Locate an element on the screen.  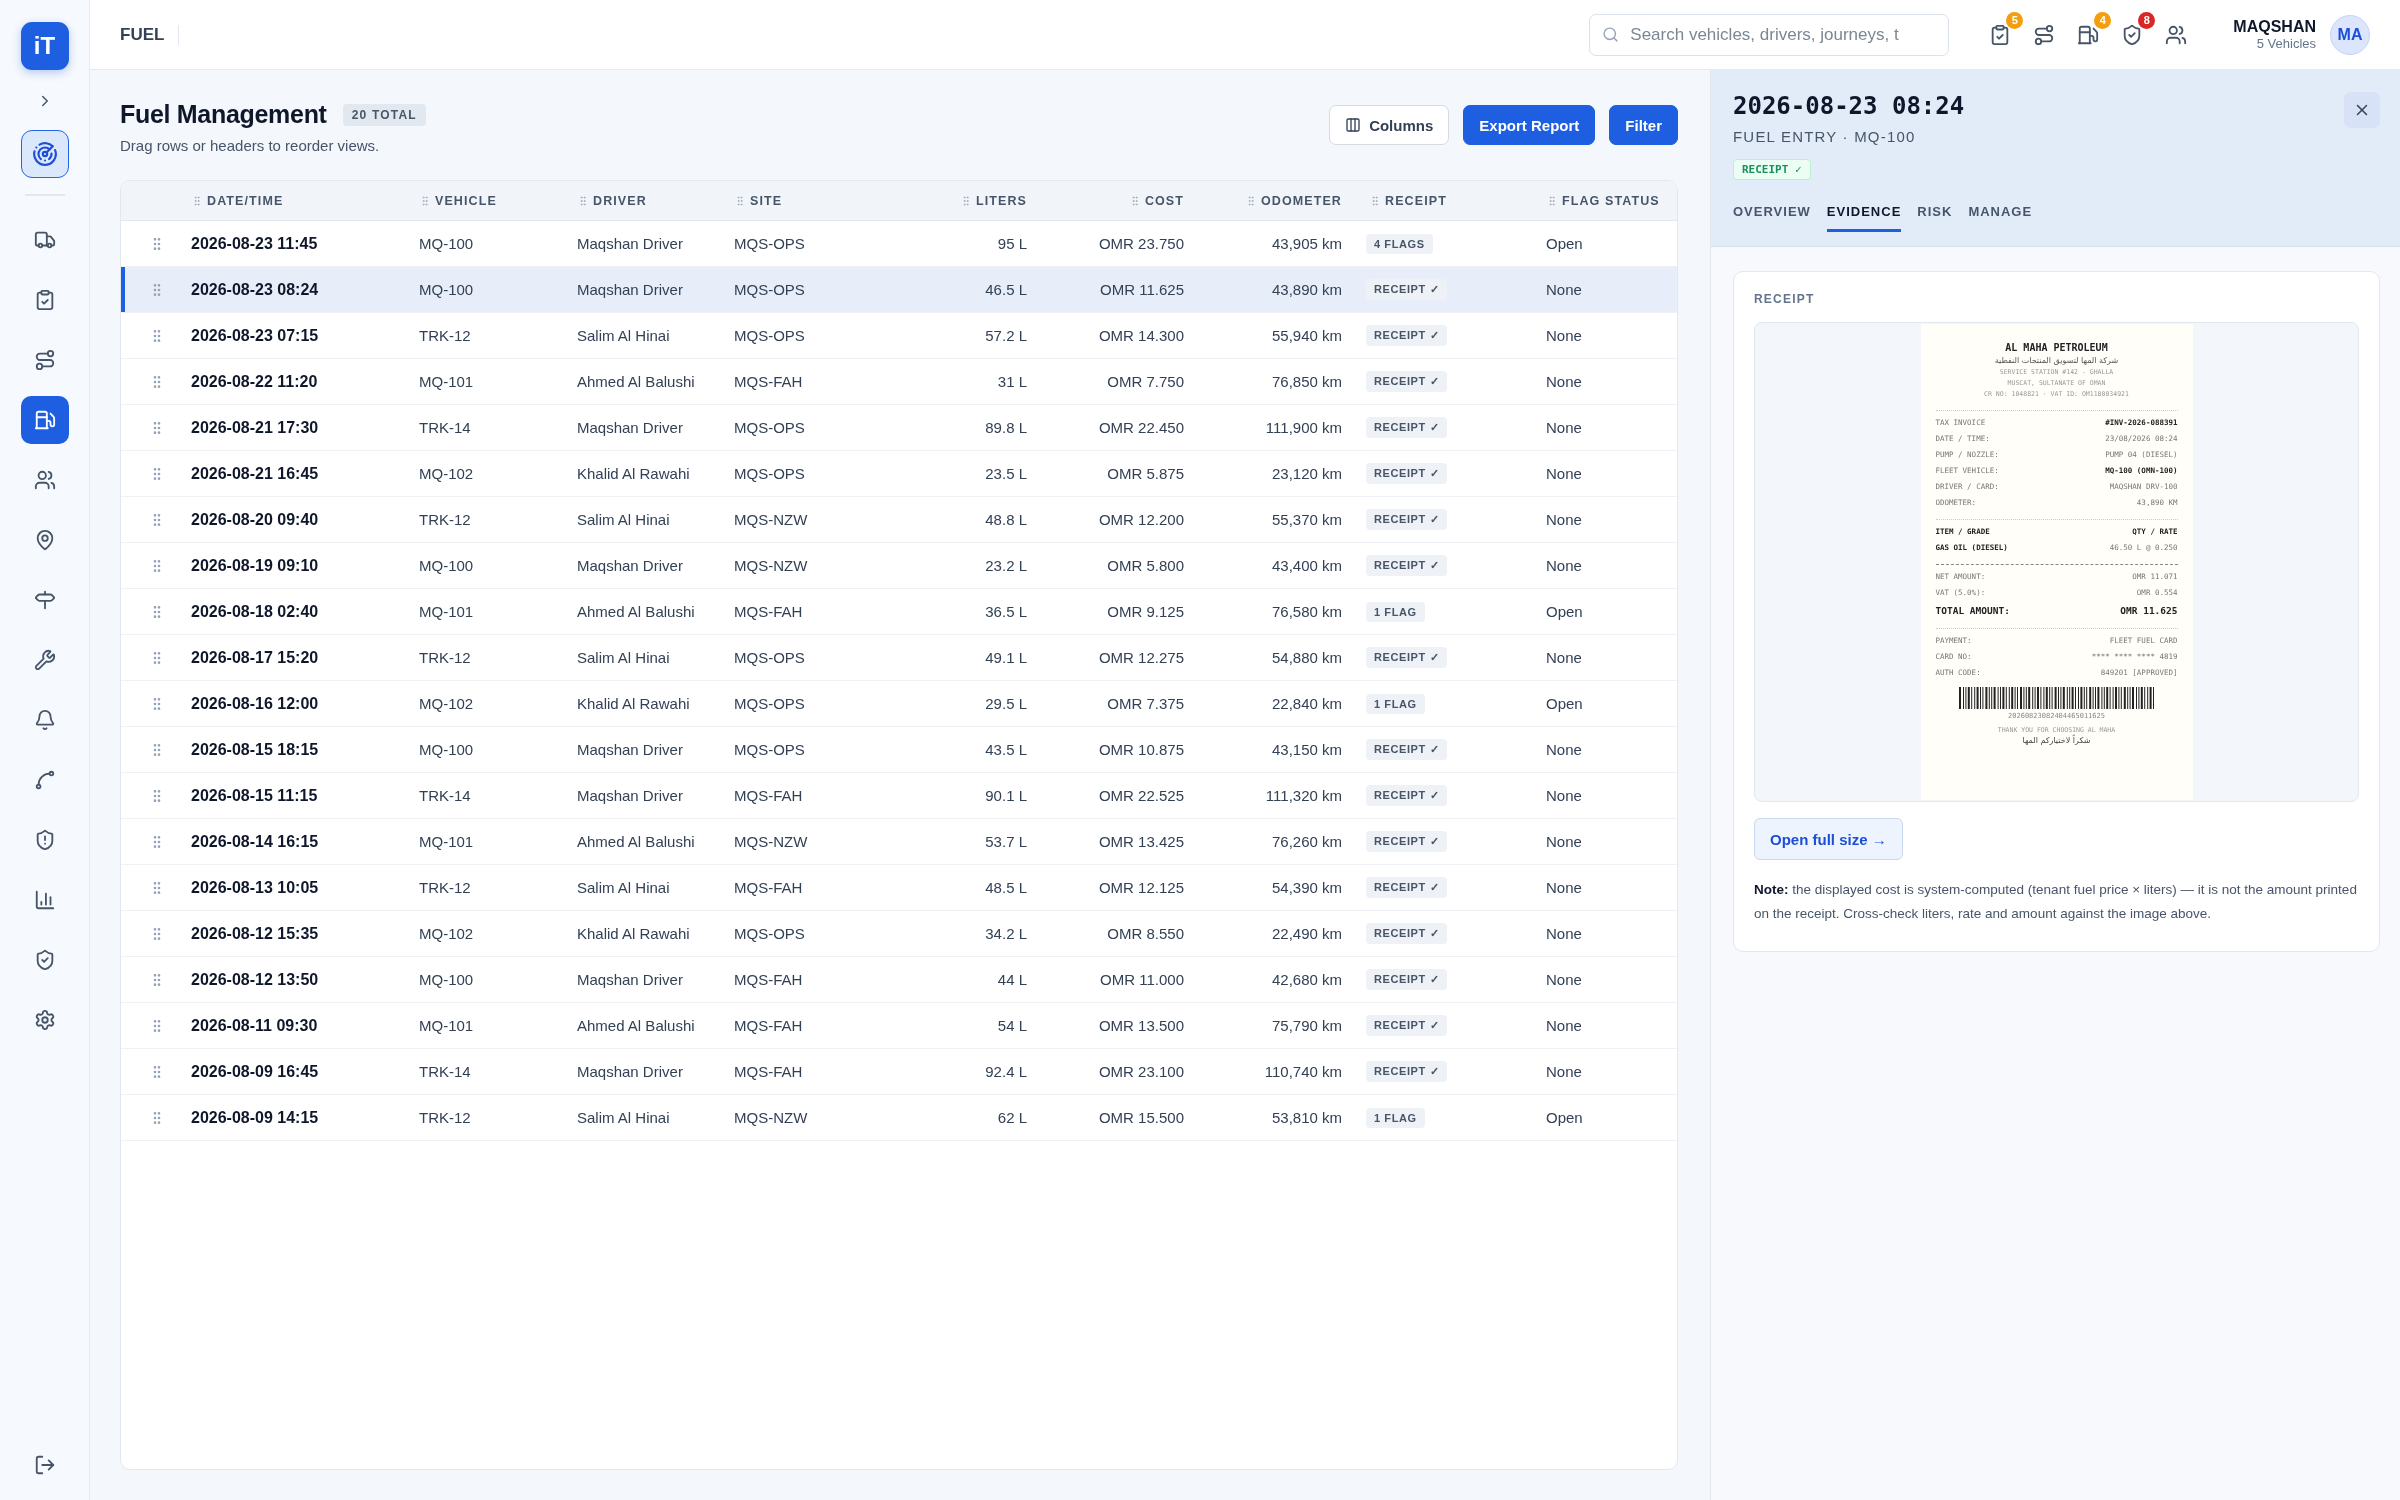
table-cell-text: 76,580 km is located at coordinates (1306, 611).